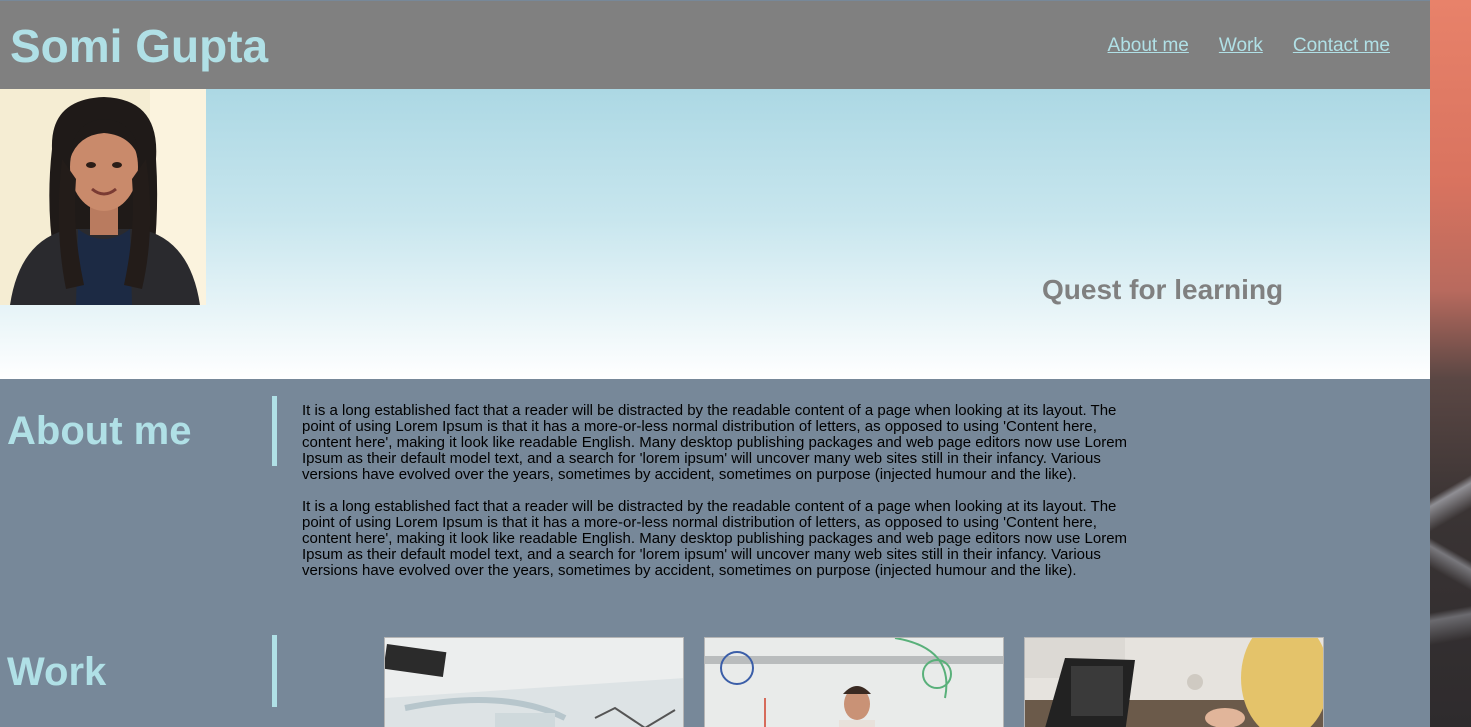  I want to click on profile-photo, so click(103, 197).